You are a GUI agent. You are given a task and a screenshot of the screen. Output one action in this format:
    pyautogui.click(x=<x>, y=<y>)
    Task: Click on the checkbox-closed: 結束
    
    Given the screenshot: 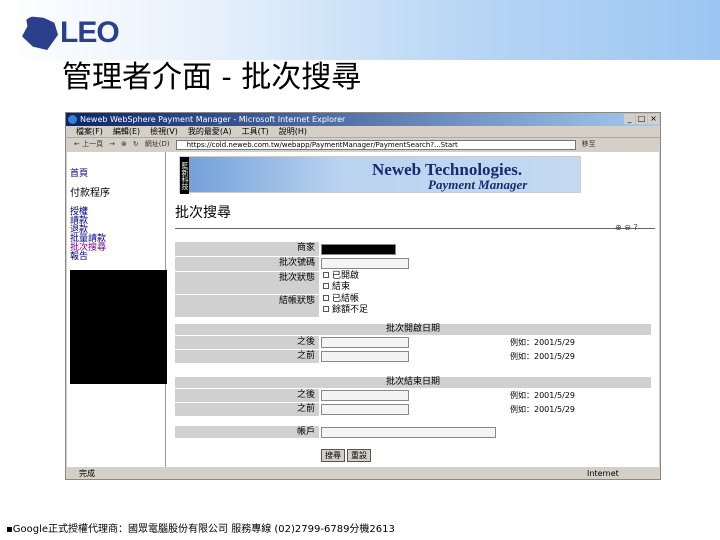 What is the action you would take?
    pyautogui.click(x=336, y=287)
    